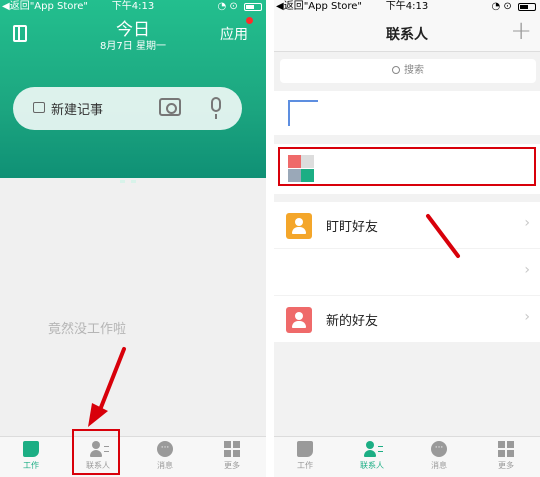 The image size is (540, 477). What do you see at coordinates (39, 107) in the screenshot?
I see `note-icon` at bounding box center [39, 107].